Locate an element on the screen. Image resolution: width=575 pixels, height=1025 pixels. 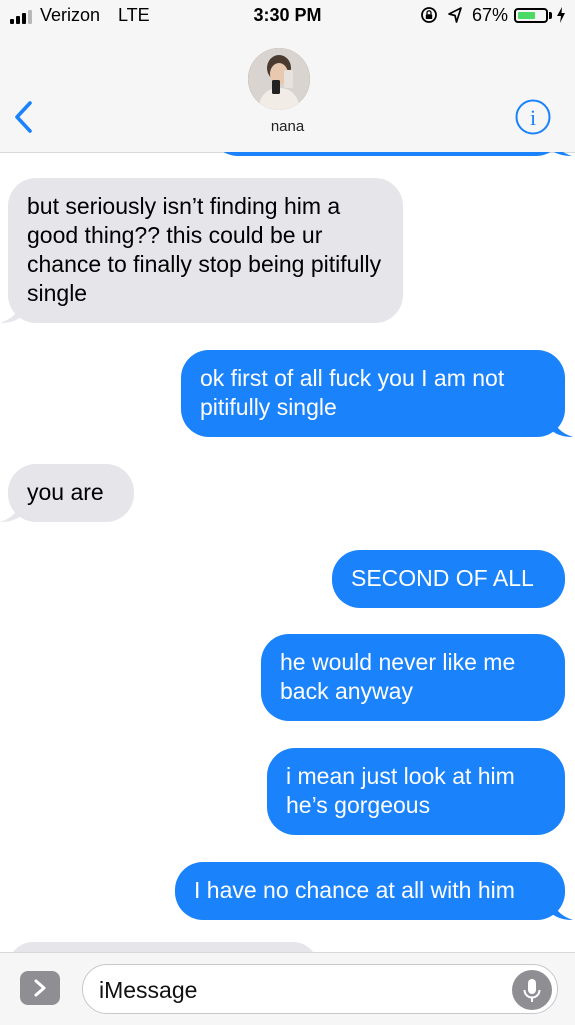
message-text: SECOND OF ALL is located at coordinates (442, 578).